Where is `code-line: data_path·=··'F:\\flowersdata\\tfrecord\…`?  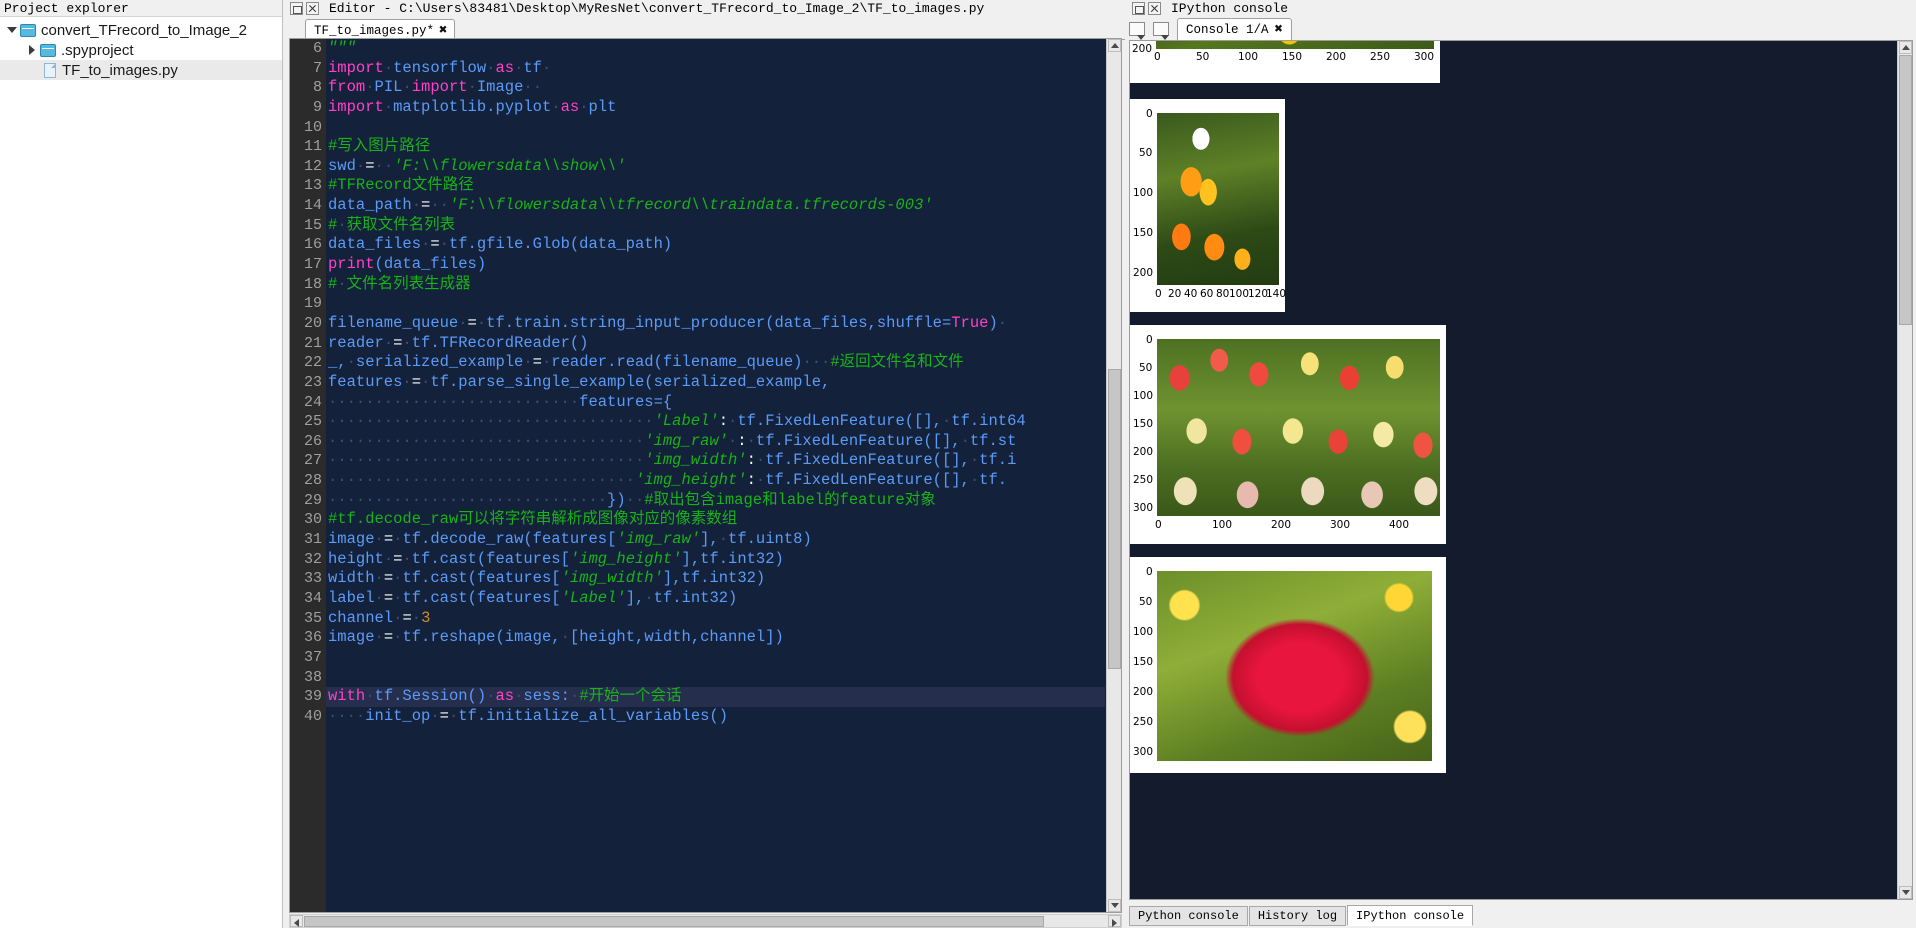 code-line: data_path·=··'F:\\flowersdata\\tfrecord\… is located at coordinates (715, 206).